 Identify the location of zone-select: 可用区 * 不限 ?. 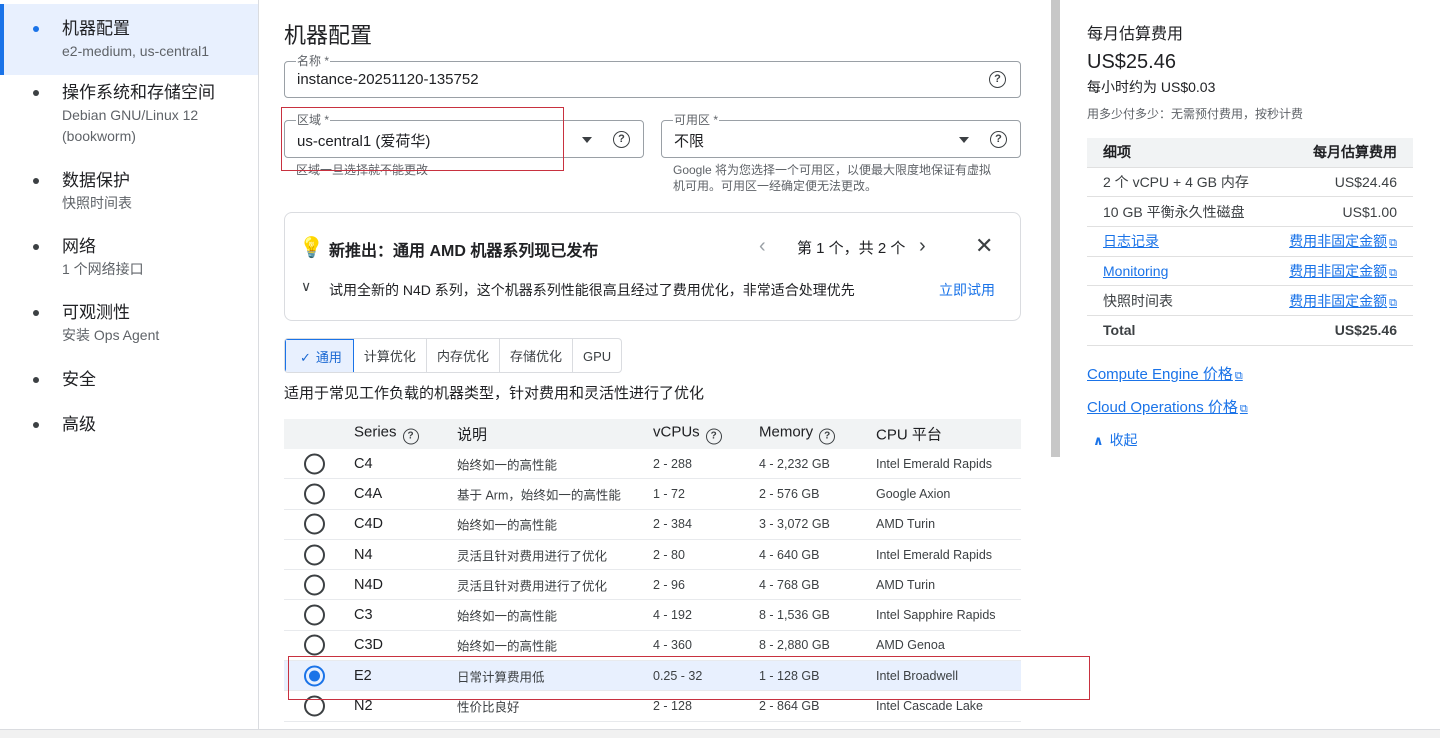
(841, 136).